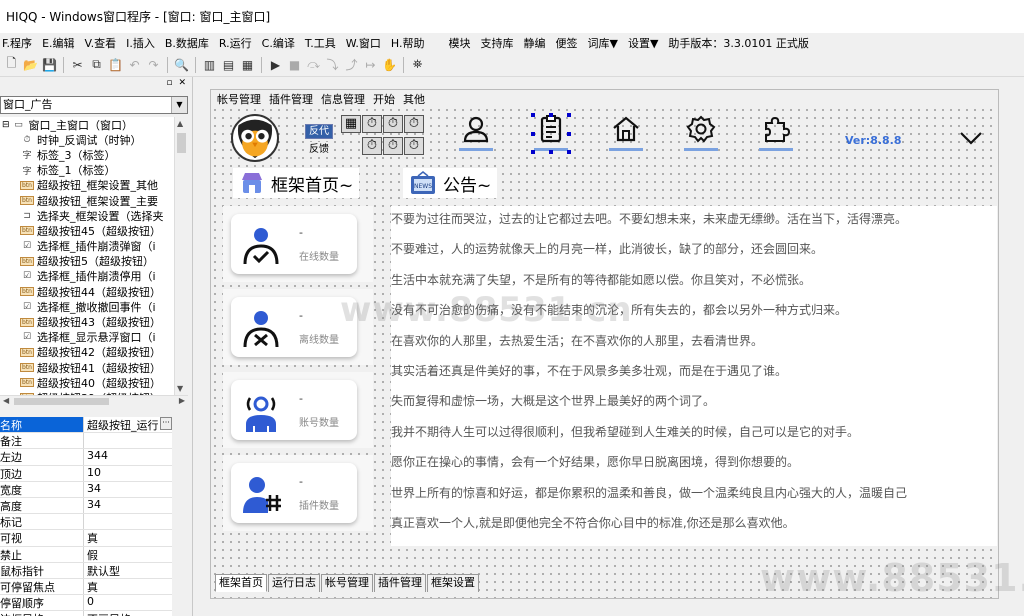 This screenshot has height=616, width=1024. I want to click on menu-run: R.运行, so click(235, 43).